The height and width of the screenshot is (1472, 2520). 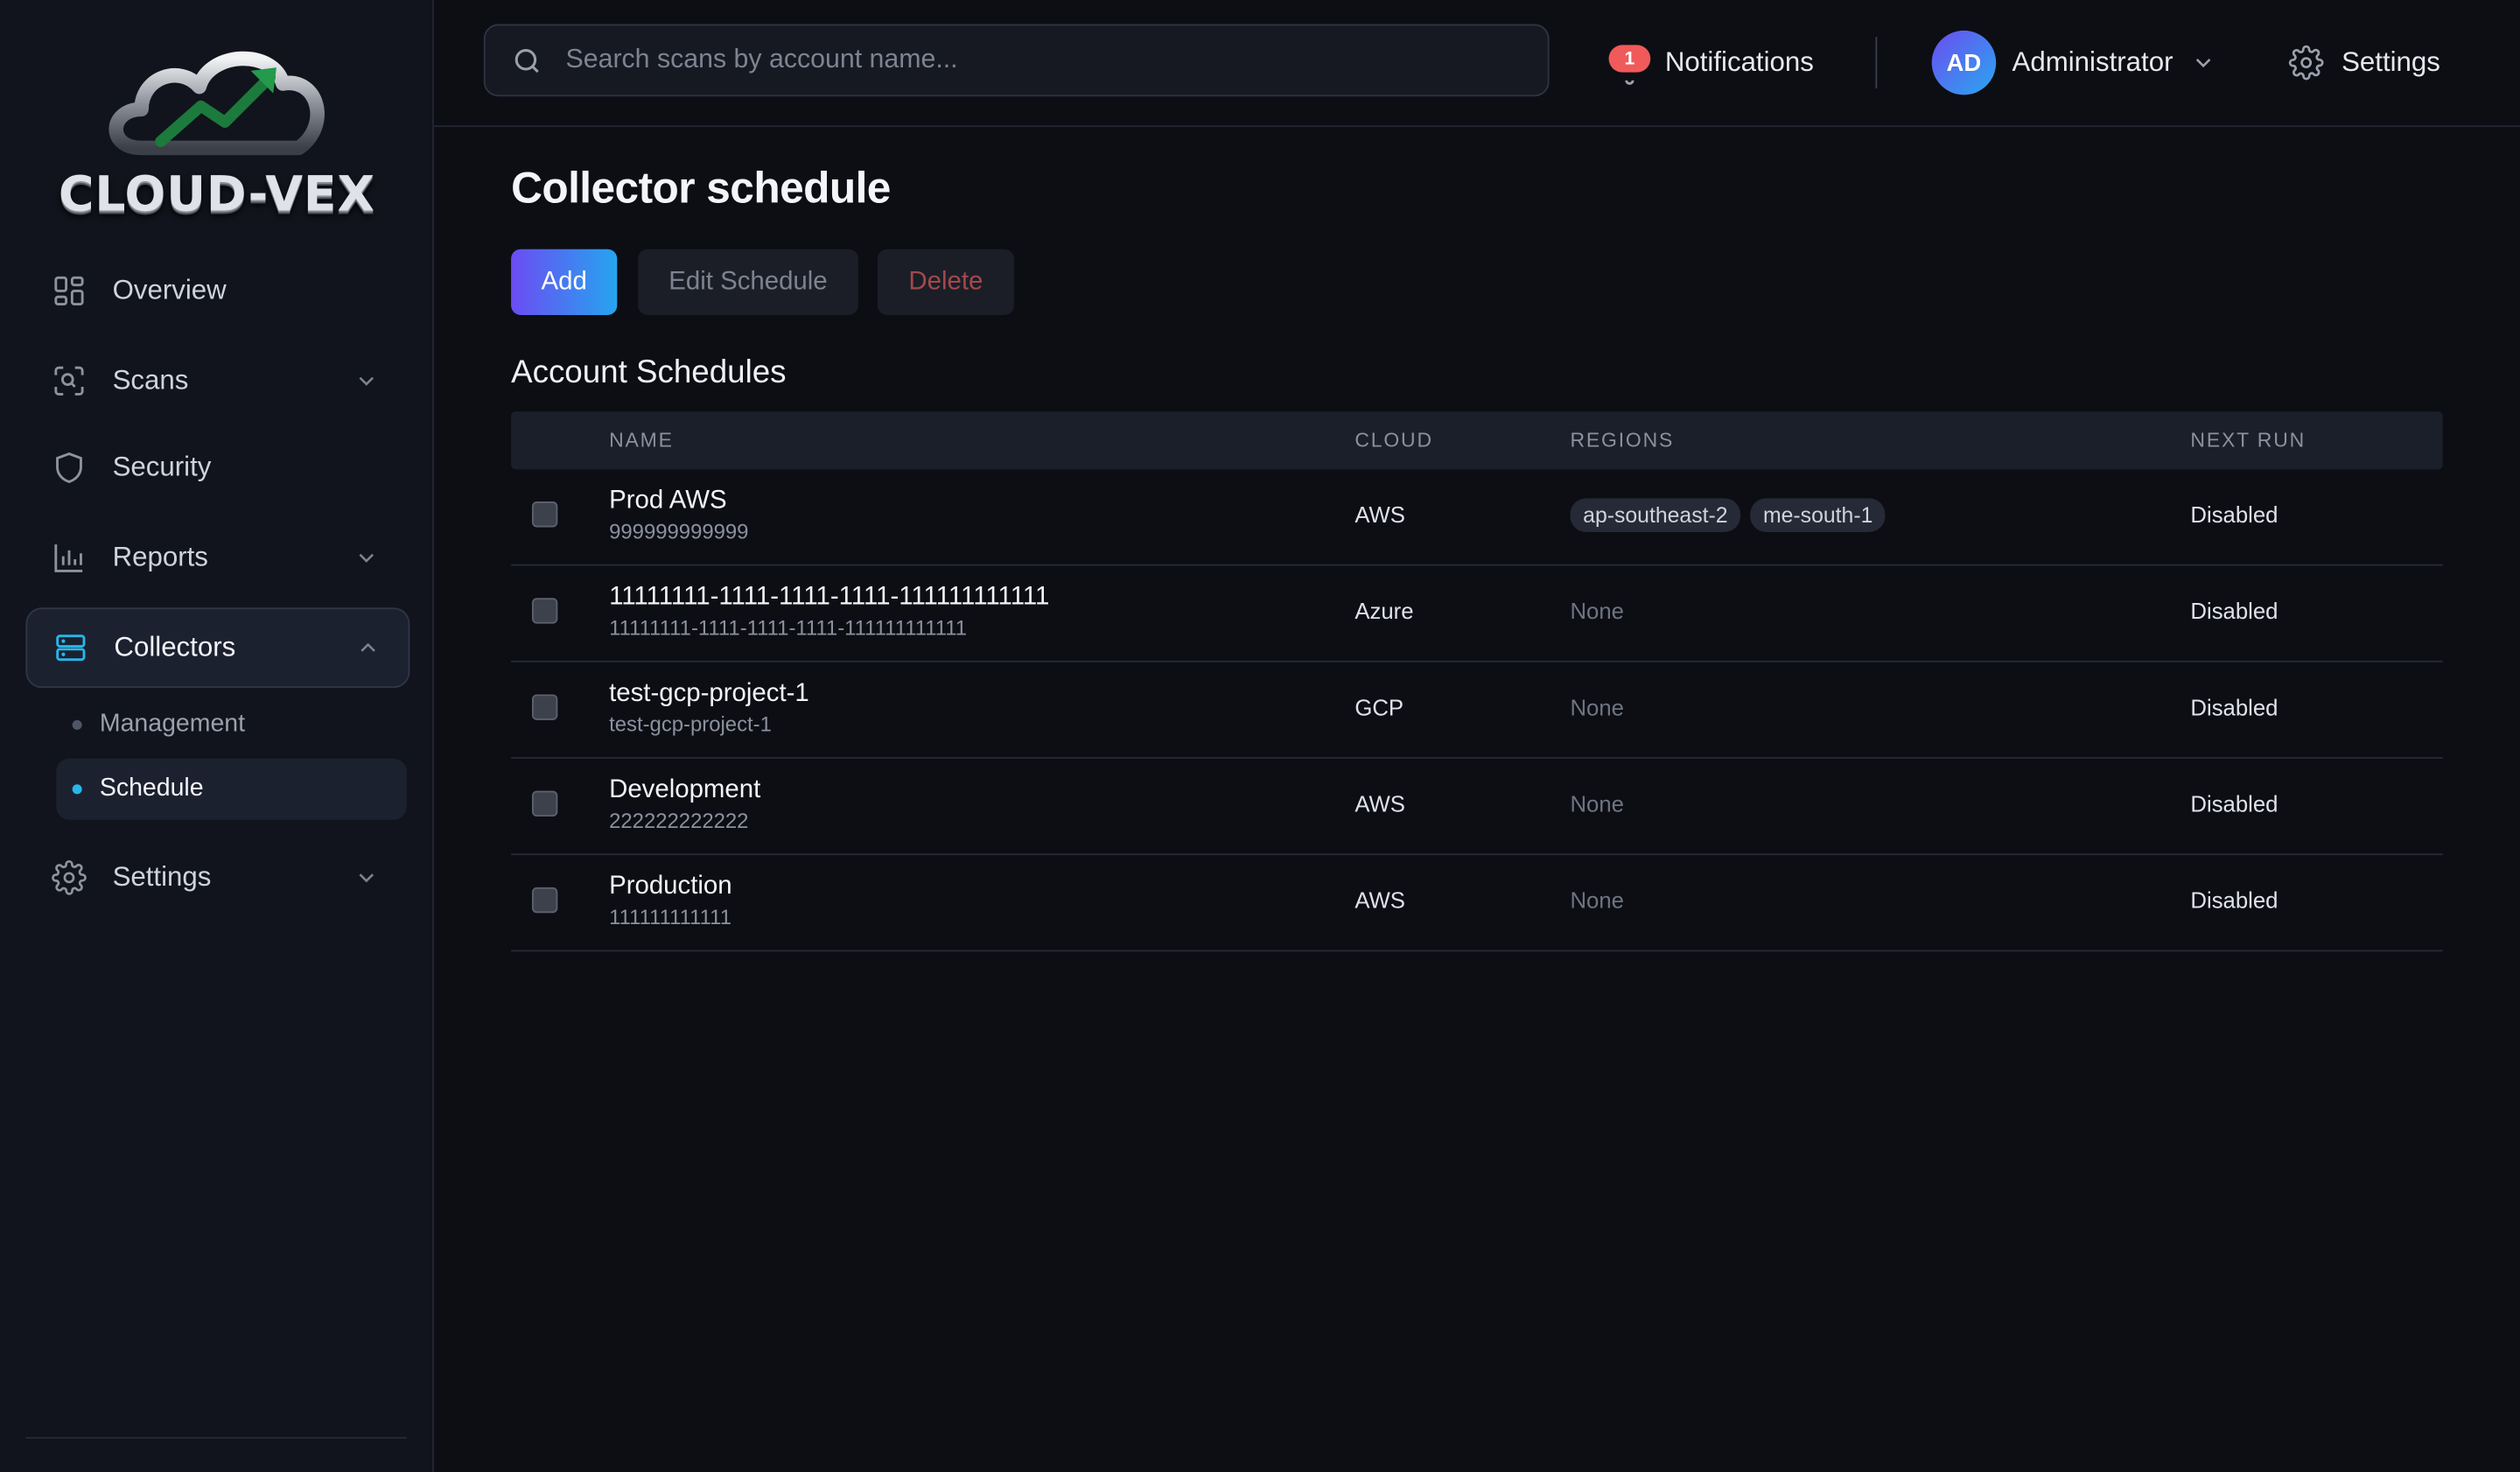 What do you see at coordinates (217, 195) in the screenshot?
I see `brand-name: CLOUD-VEX` at bounding box center [217, 195].